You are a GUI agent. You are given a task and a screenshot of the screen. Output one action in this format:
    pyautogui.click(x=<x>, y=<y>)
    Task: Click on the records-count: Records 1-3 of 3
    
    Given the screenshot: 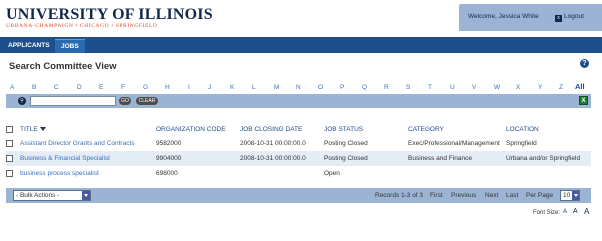 What is the action you would take?
    pyautogui.click(x=399, y=195)
    